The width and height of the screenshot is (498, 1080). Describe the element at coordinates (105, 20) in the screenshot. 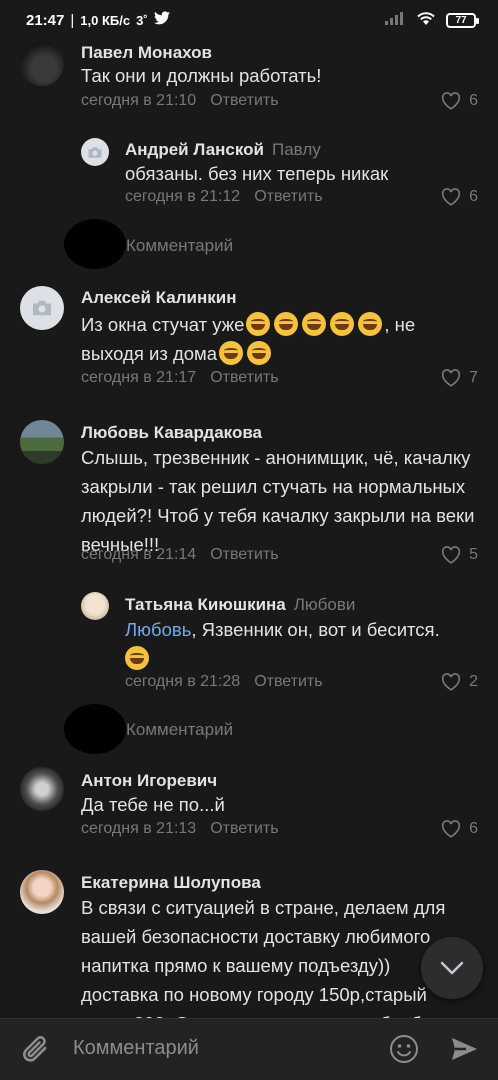

I see `status-speed: 1,0 КБ/с` at that location.